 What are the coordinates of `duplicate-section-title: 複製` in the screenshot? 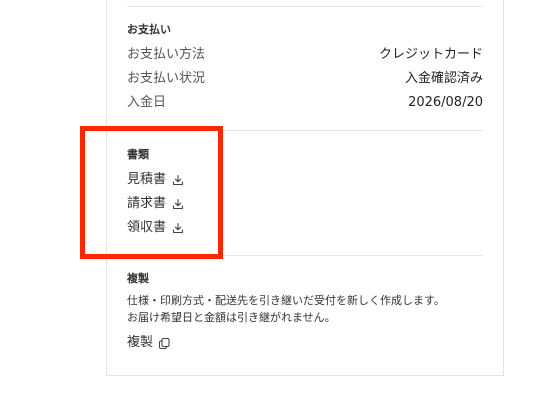 It's located at (138, 278).